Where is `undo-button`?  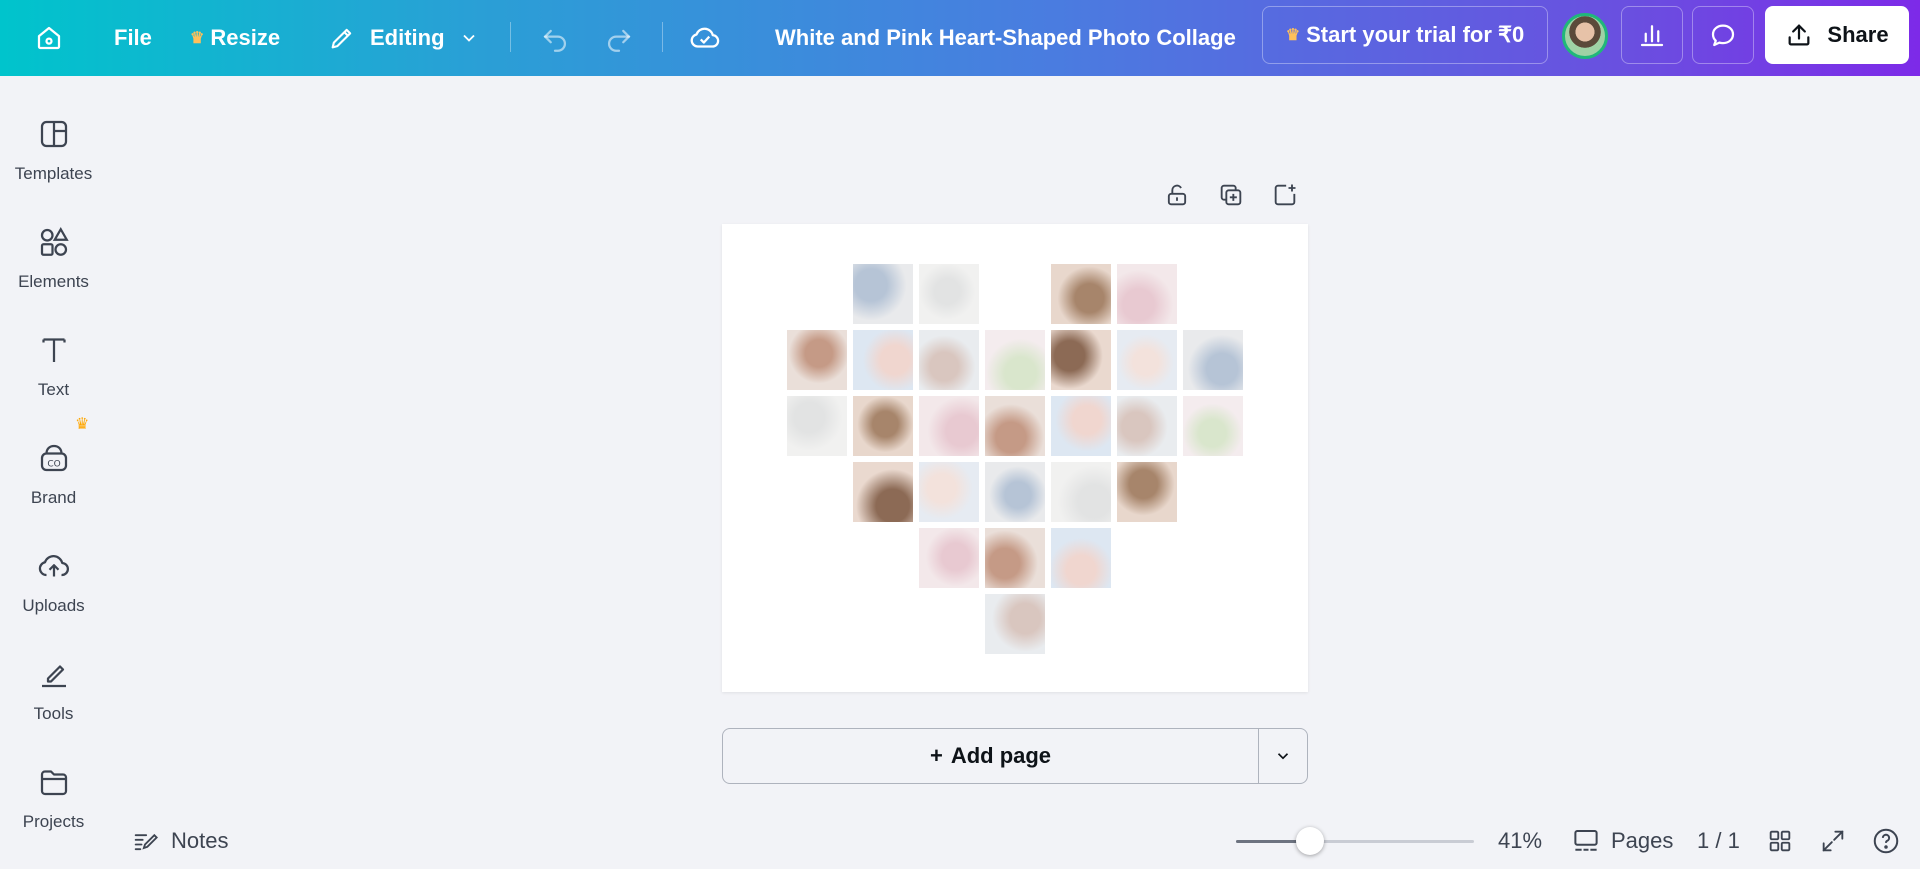
undo-button is located at coordinates (555, 38).